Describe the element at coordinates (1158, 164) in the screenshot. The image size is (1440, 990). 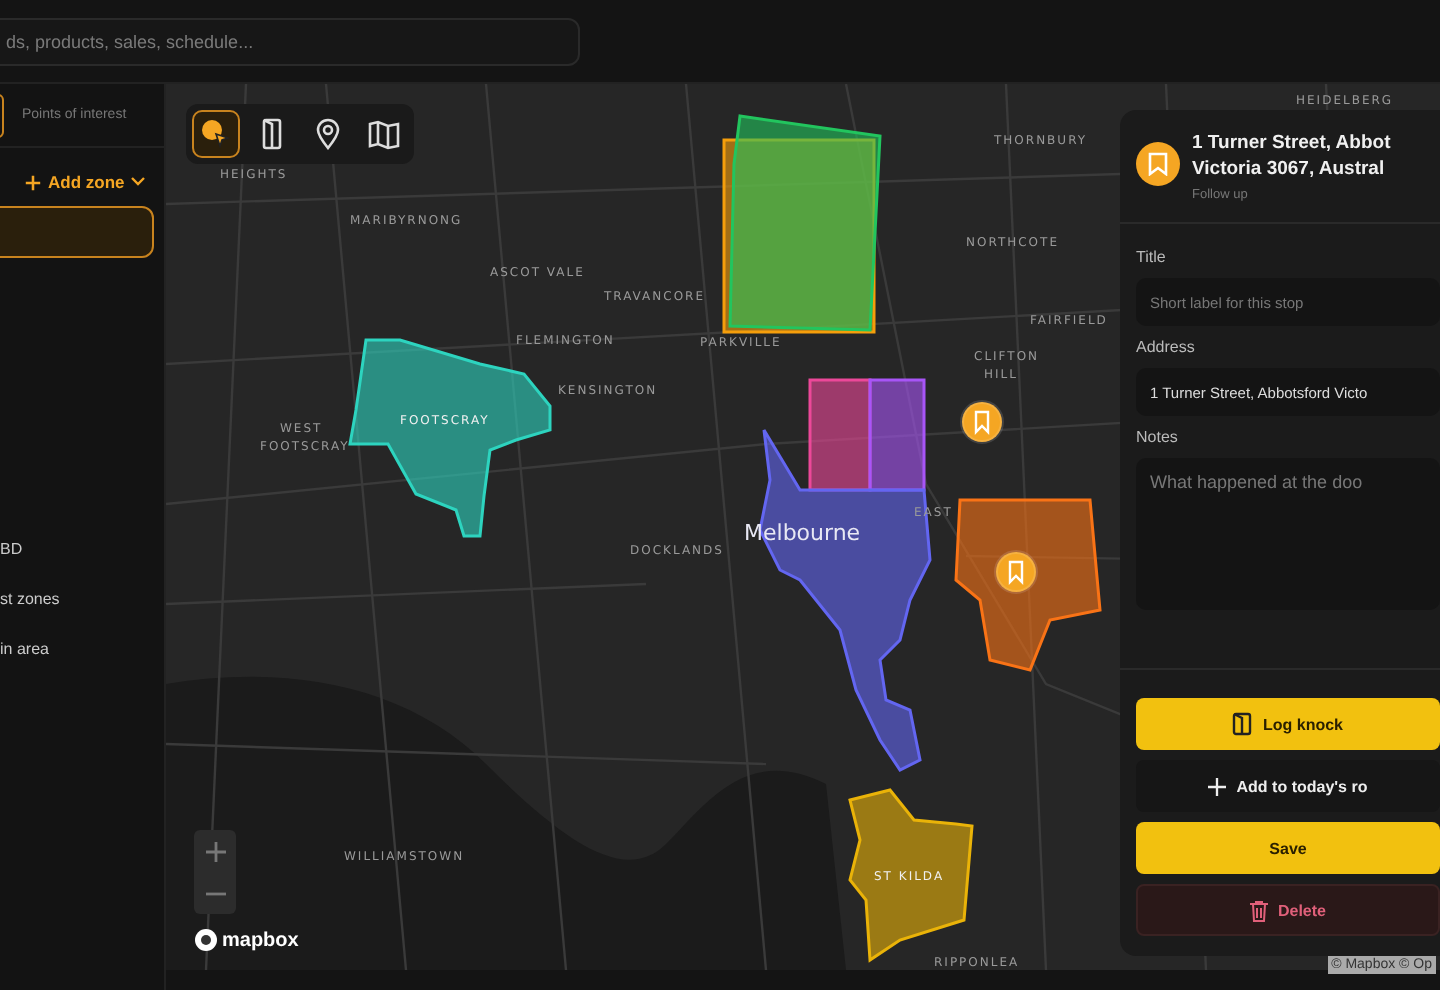
I see `bookmark-icon` at that location.